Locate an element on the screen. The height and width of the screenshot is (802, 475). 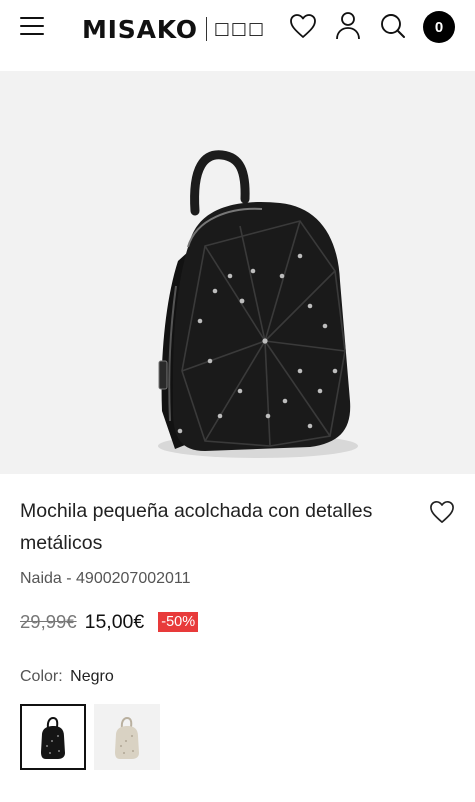
color-value: Negro is located at coordinates (92, 676).